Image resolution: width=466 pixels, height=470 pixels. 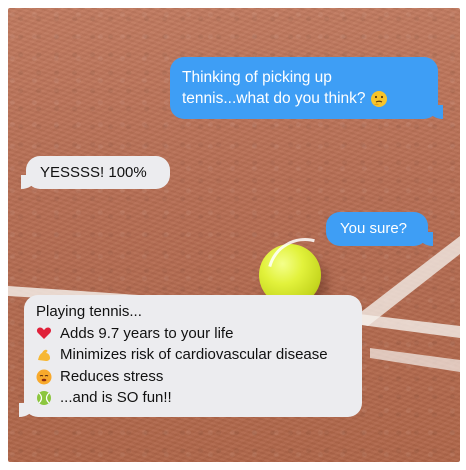 What do you see at coordinates (257, 77) in the screenshot?
I see `message-line: Thinking of picking up` at bounding box center [257, 77].